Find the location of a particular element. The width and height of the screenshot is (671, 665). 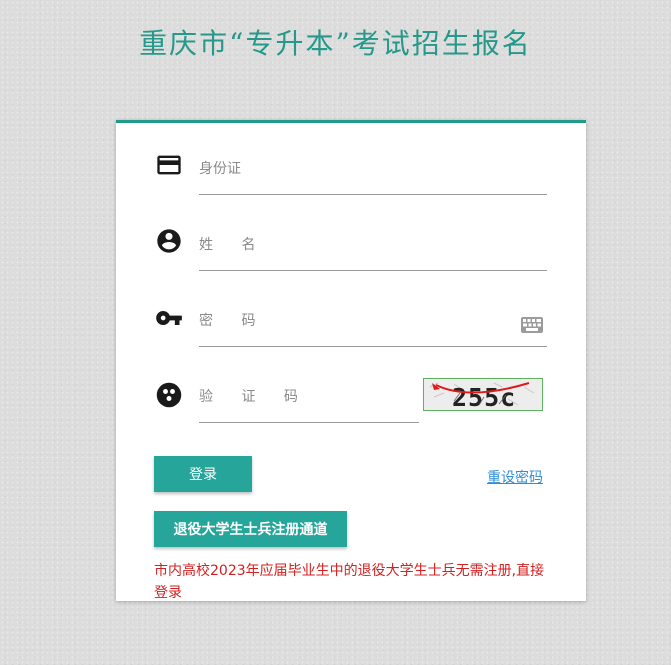

captcha-image: 255c is located at coordinates (483, 394).